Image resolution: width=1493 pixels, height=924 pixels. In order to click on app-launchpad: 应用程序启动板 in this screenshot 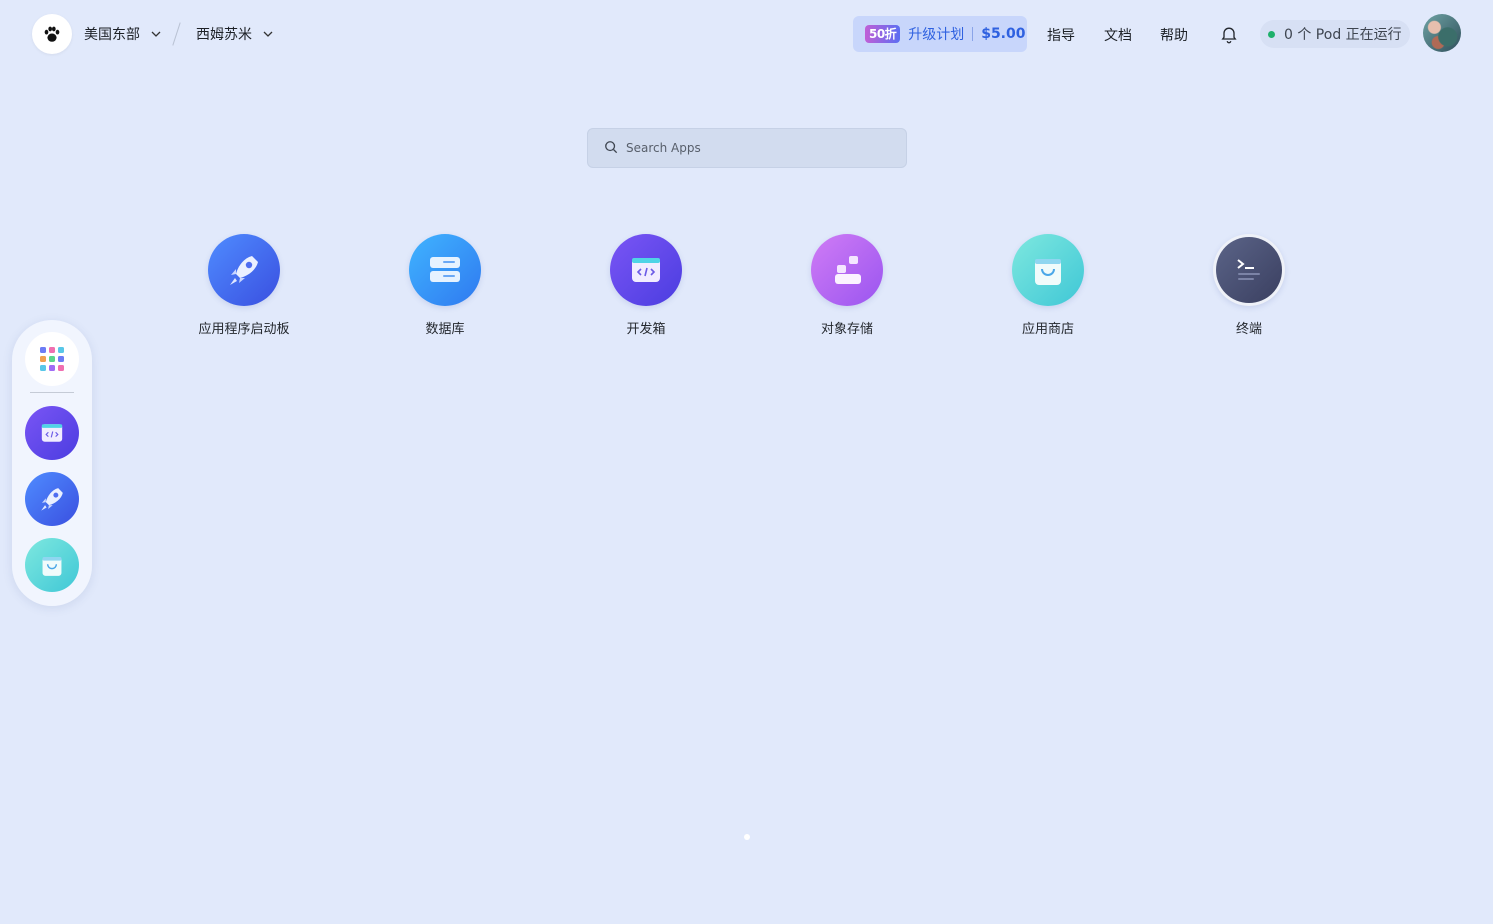, I will do `click(244, 285)`.